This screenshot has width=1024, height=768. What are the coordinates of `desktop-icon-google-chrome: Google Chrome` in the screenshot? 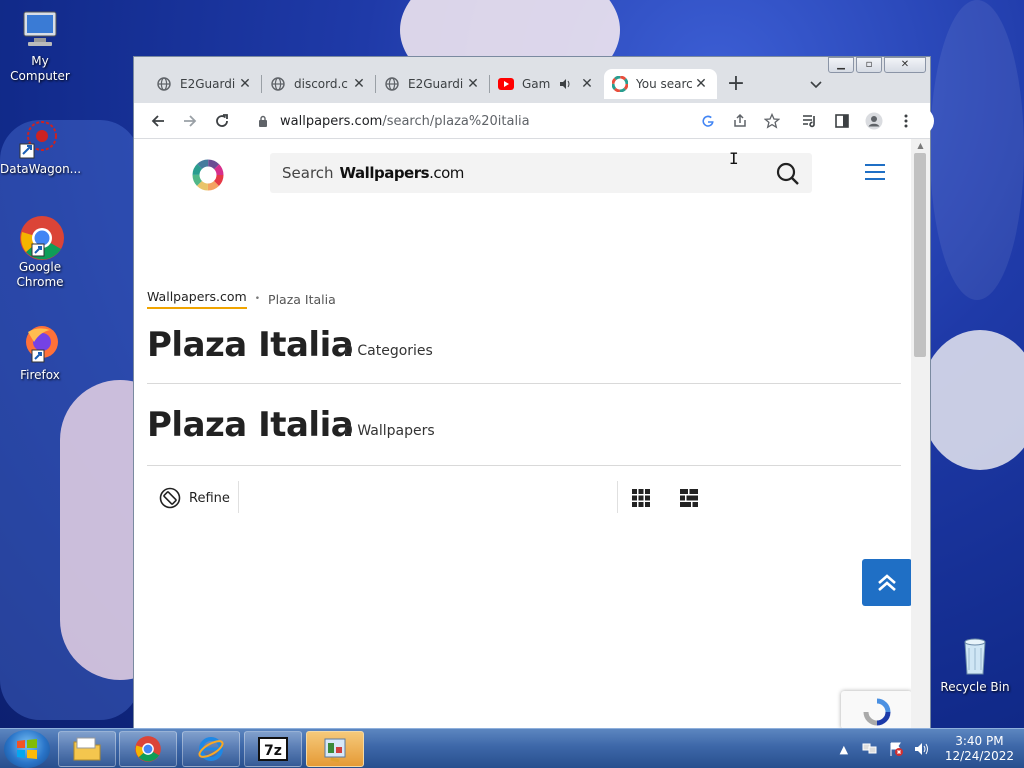 It's located at (40, 252).